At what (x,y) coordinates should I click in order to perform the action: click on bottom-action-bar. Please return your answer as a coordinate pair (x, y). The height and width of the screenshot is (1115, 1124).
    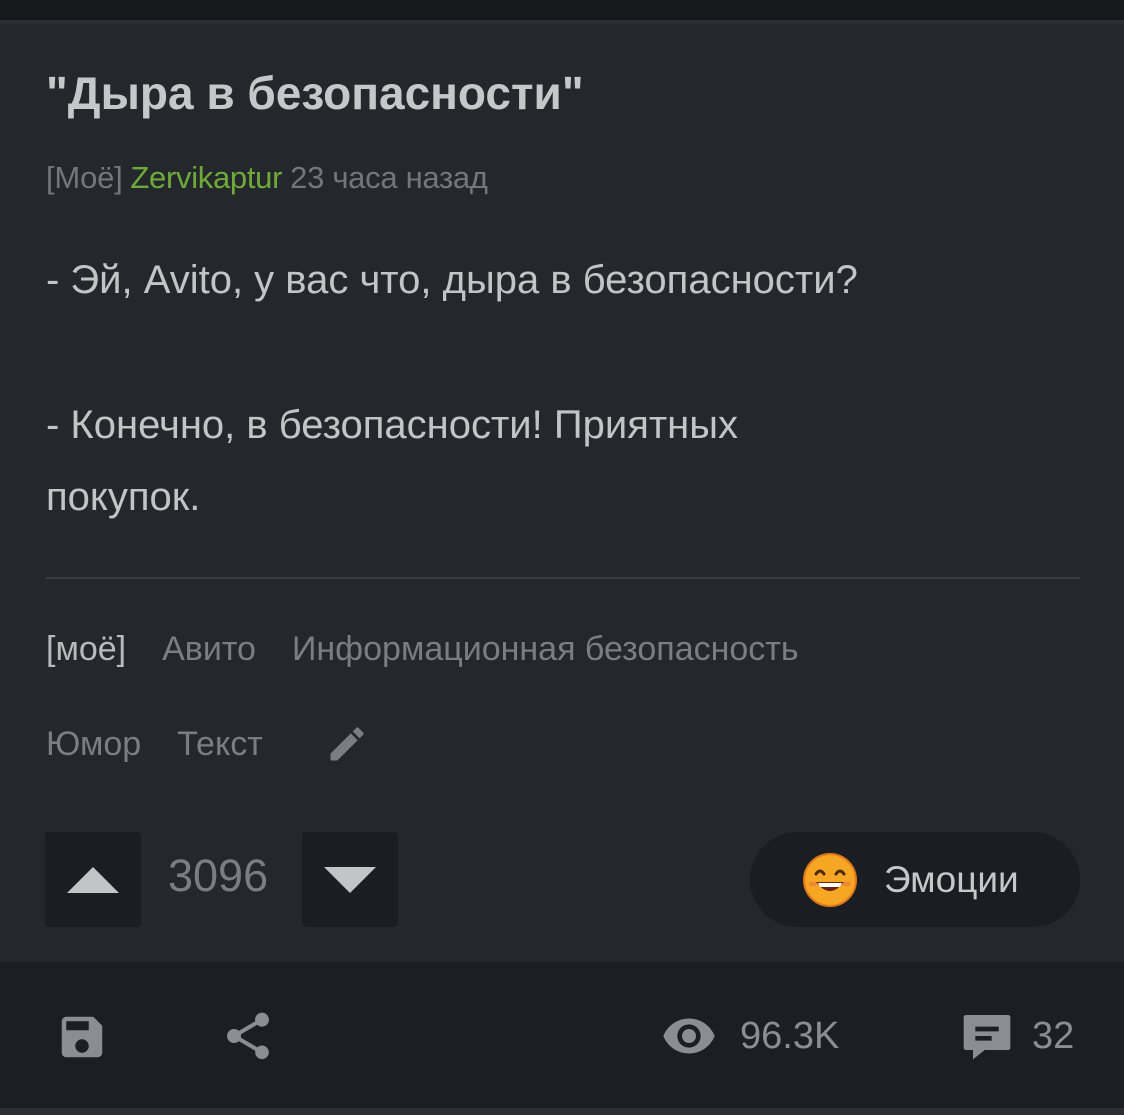
    Looking at the image, I should click on (562, 1036).